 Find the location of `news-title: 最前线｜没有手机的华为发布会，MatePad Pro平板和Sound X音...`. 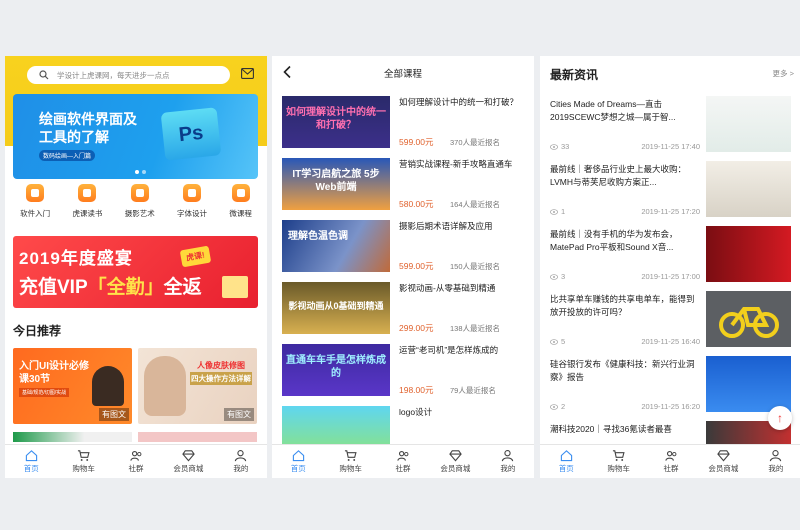

news-title: 最前线｜没有手机的华为发布会，MatePad Pro平板和Sound X音... is located at coordinates (614, 240).